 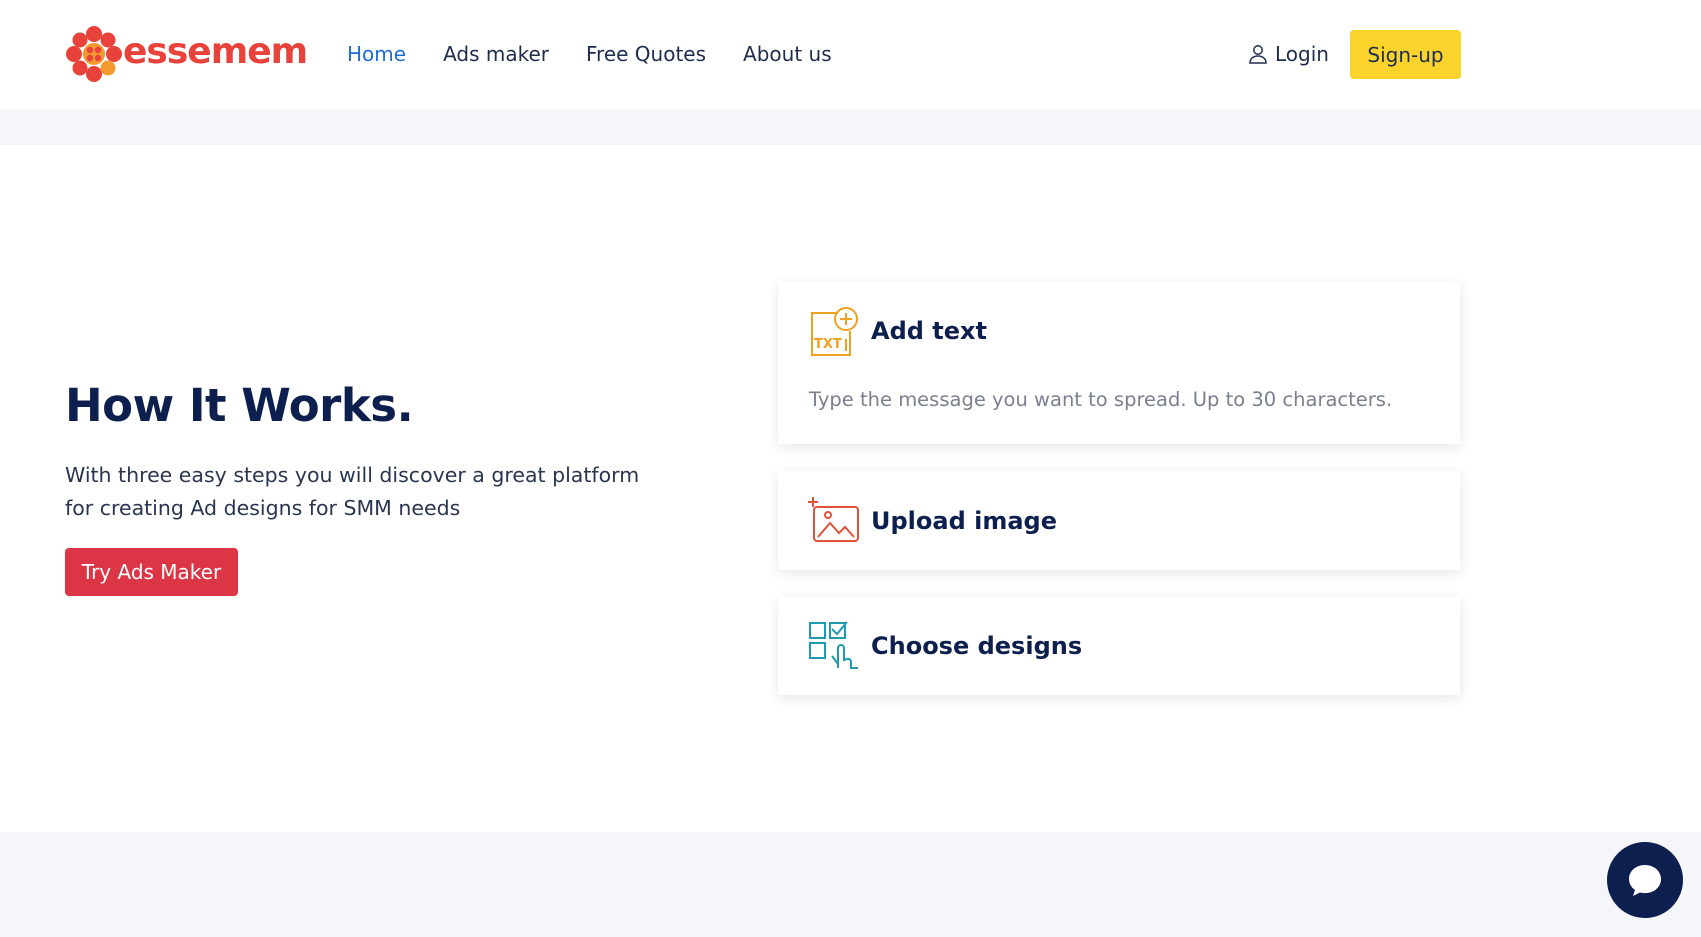 What do you see at coordinates (834, 331) in the screenshot?
I see `add-text-icon: TXT` at bounding box center [834, 331].